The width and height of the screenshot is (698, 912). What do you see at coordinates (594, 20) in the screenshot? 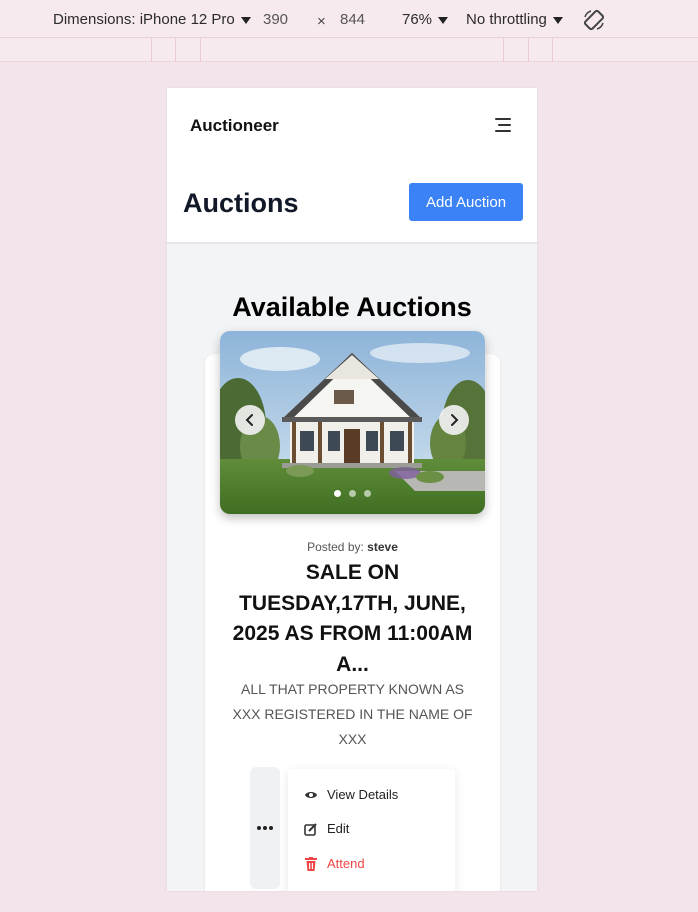
I see `rotate-icon` at bounding box center [594, 20].